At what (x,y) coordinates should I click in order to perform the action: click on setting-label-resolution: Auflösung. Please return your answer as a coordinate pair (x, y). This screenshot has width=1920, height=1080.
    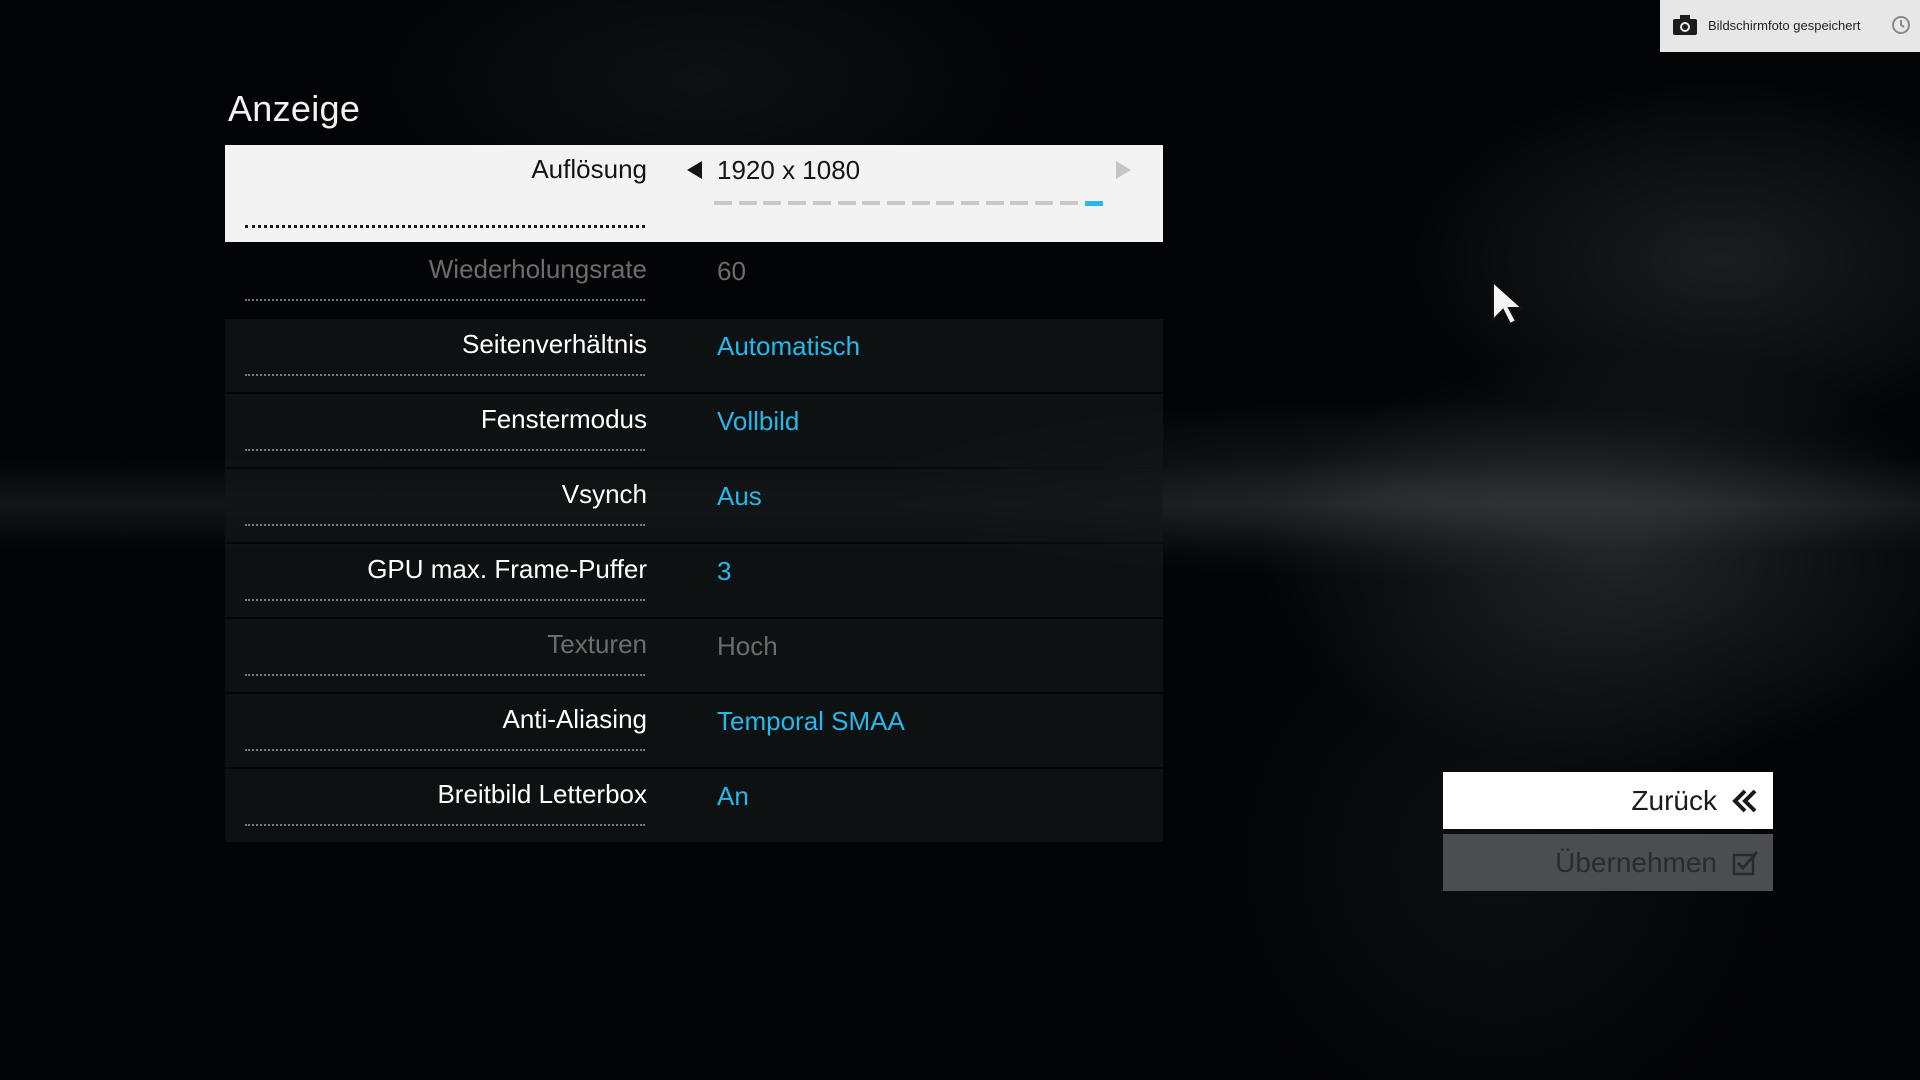
    Looking at the image, I should click on (589, 169).